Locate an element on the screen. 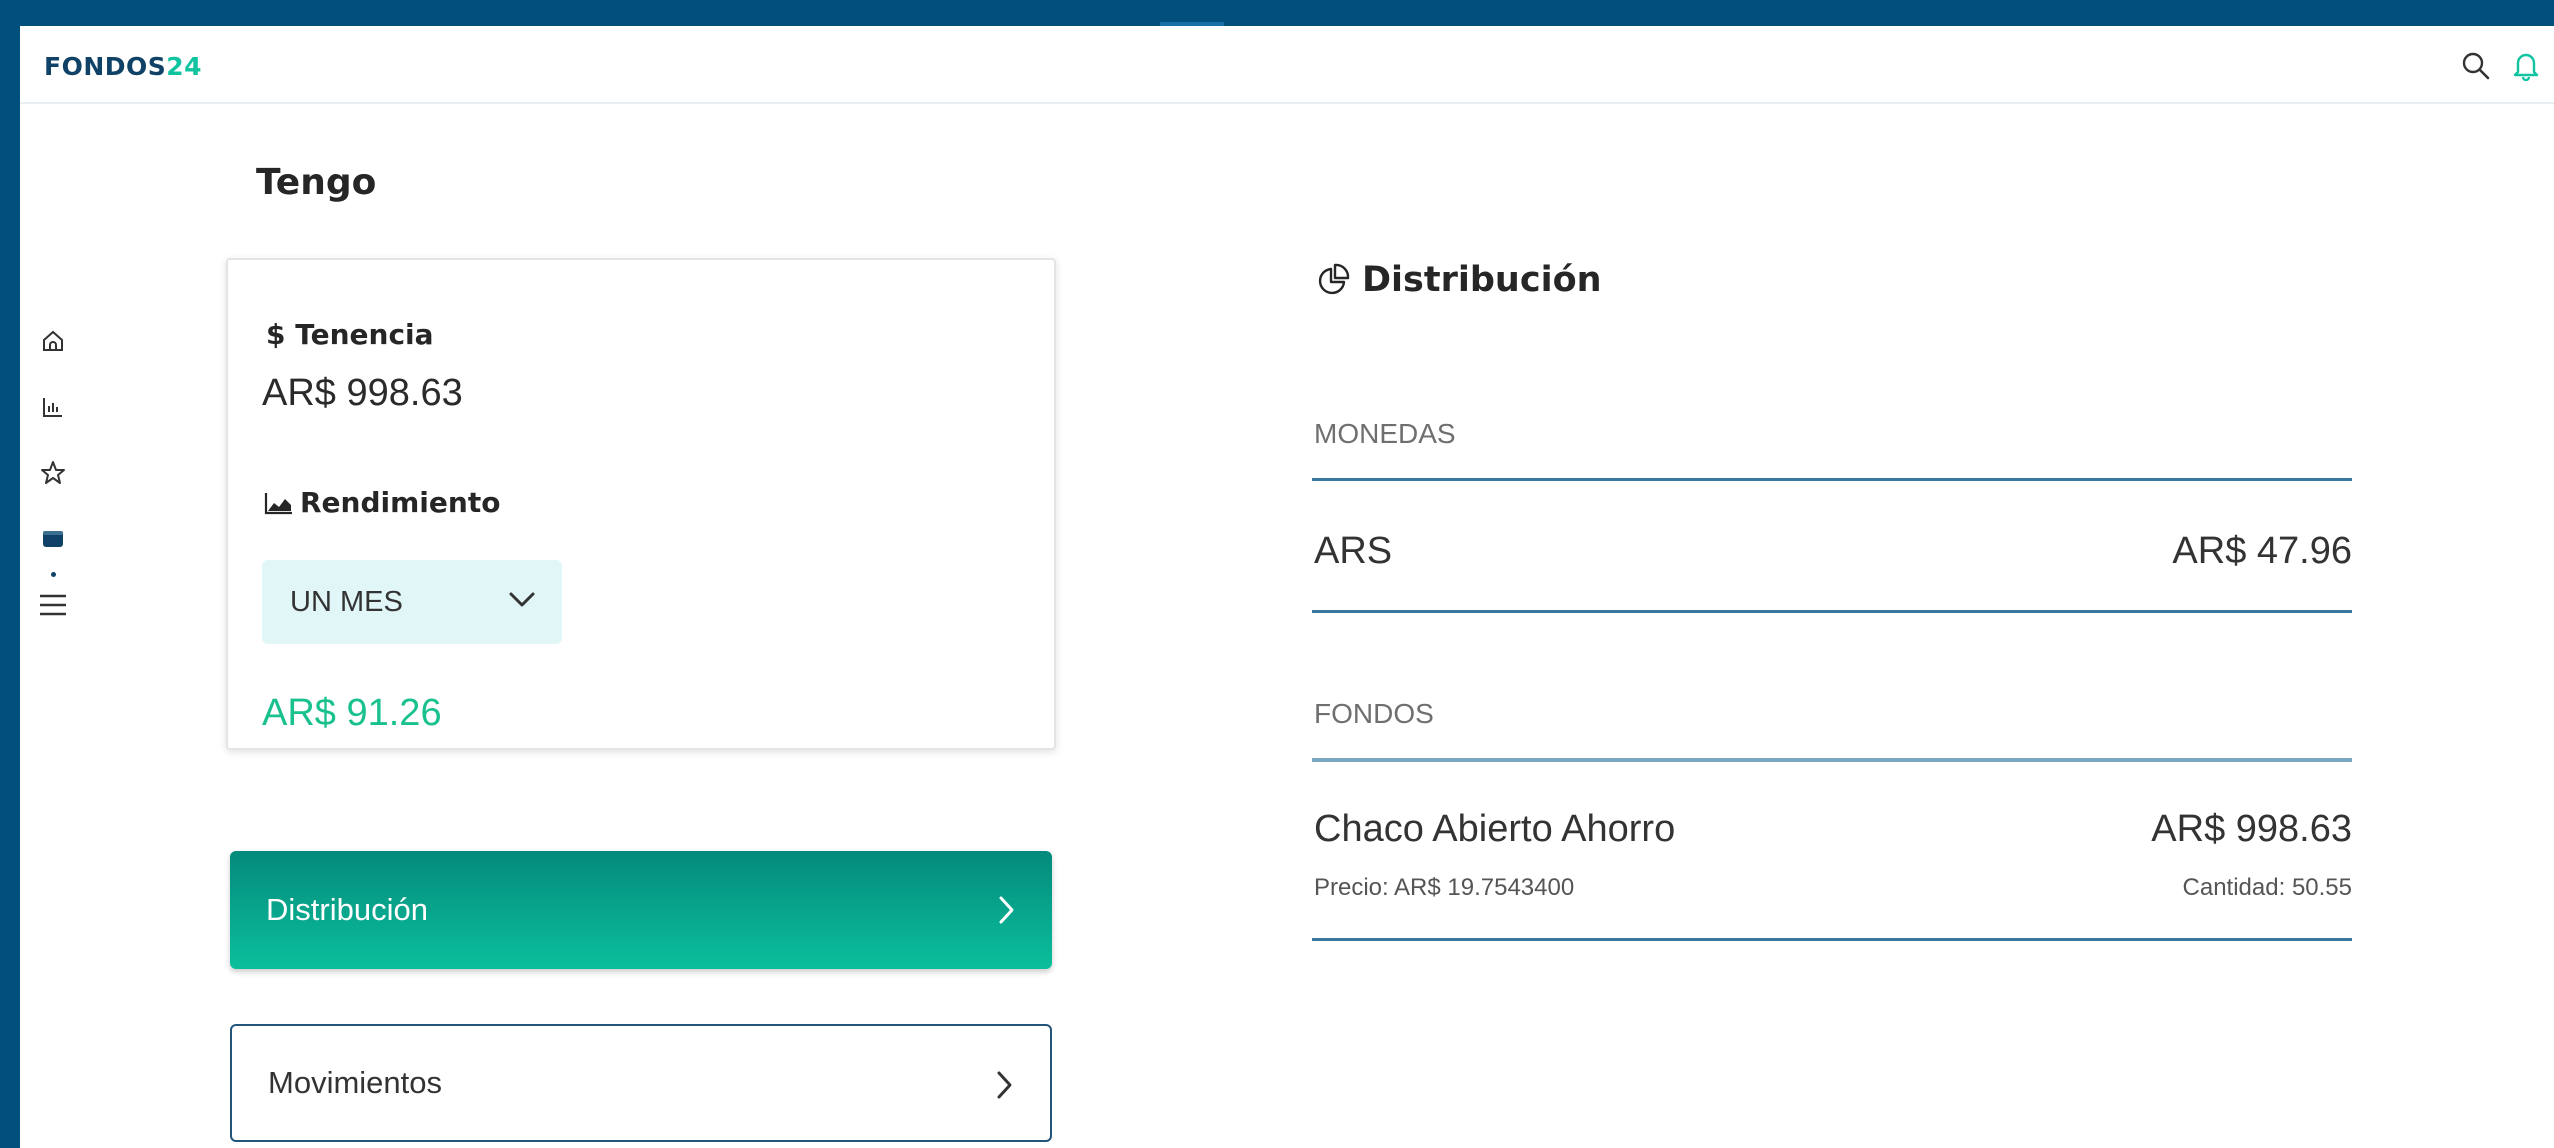 The height and width of the screenshot is (1148, 2554). currency-name: ARS is located at coordinates (1353, 551).